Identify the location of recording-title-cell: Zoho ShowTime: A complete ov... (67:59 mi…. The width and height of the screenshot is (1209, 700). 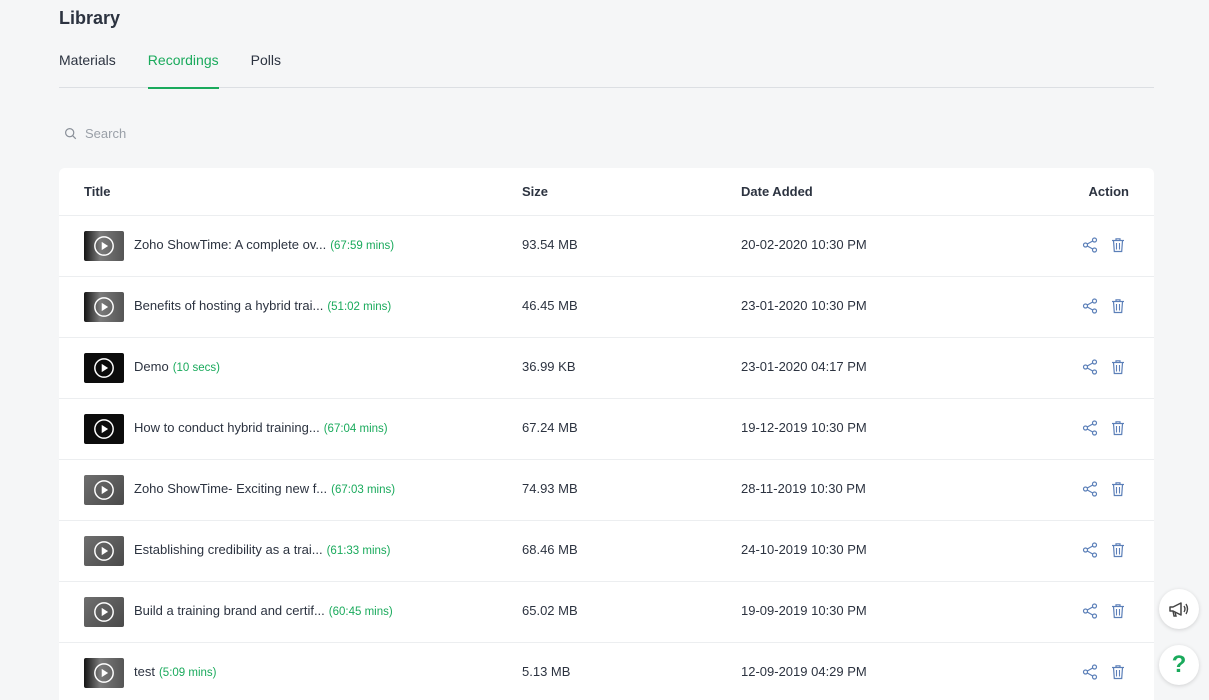
(264, 244).